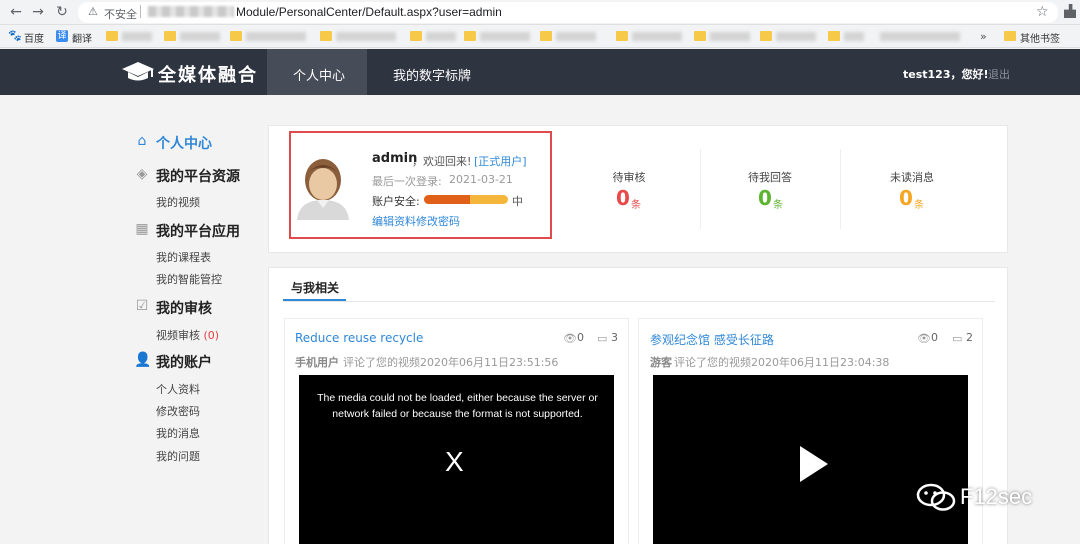 This screenshot has width=1080, height=544. What do you see at coordinates (639, 301) in the screenshot?
I see `tab-divider` at bounding box center [639, 301].